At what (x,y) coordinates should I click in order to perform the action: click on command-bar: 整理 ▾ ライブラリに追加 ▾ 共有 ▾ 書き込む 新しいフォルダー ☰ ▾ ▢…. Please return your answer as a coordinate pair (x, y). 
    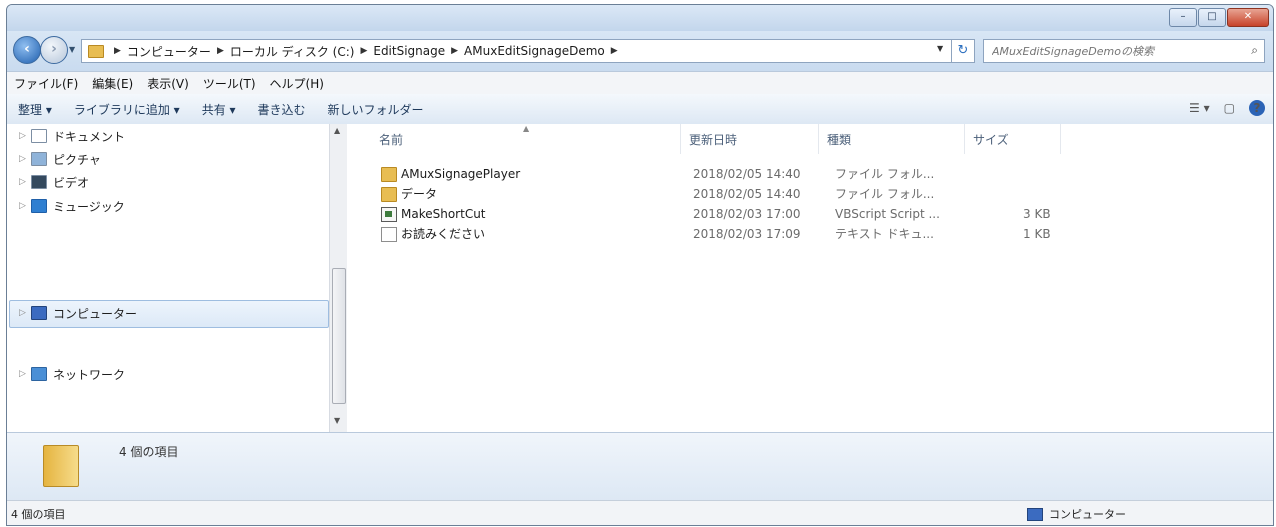
    Looking at the image, I should click on (640, 109).